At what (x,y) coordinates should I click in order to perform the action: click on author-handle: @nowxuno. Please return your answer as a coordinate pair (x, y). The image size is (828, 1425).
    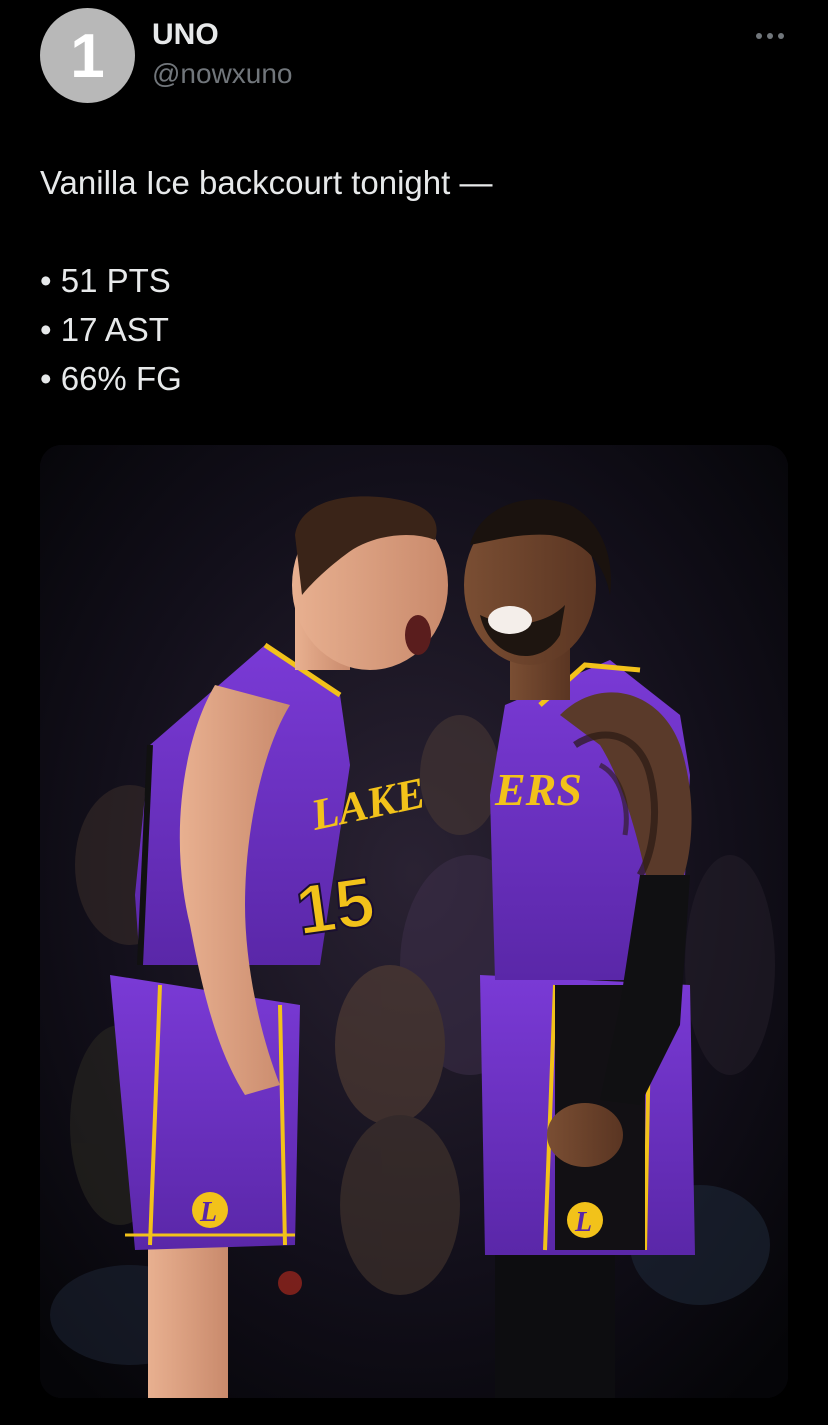
    Looking at the image, I should click on (222, 74).